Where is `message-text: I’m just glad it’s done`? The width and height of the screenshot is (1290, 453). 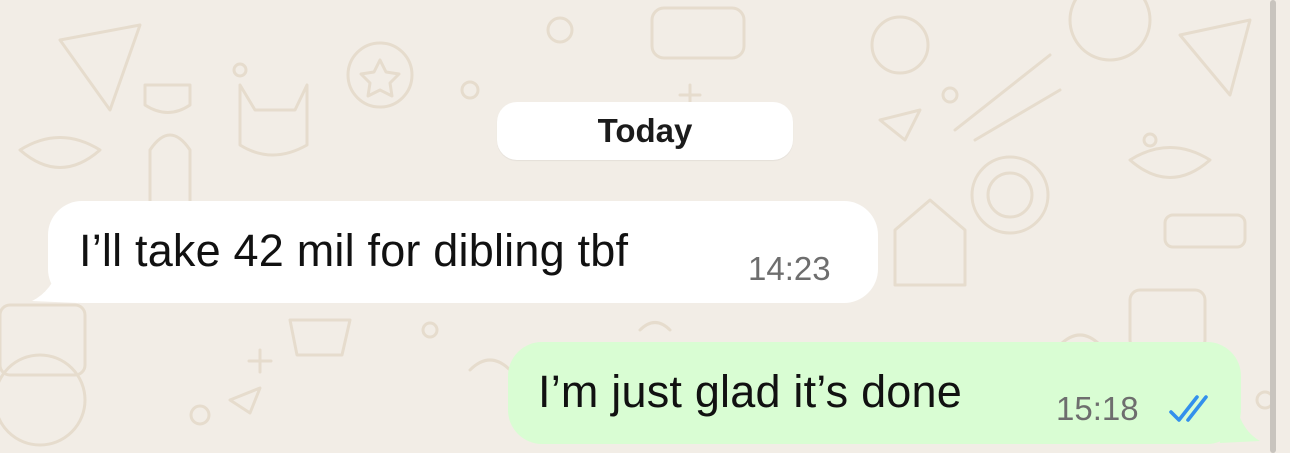
message-text: I’m just glad it’s done is located at coordinates (750, 391).